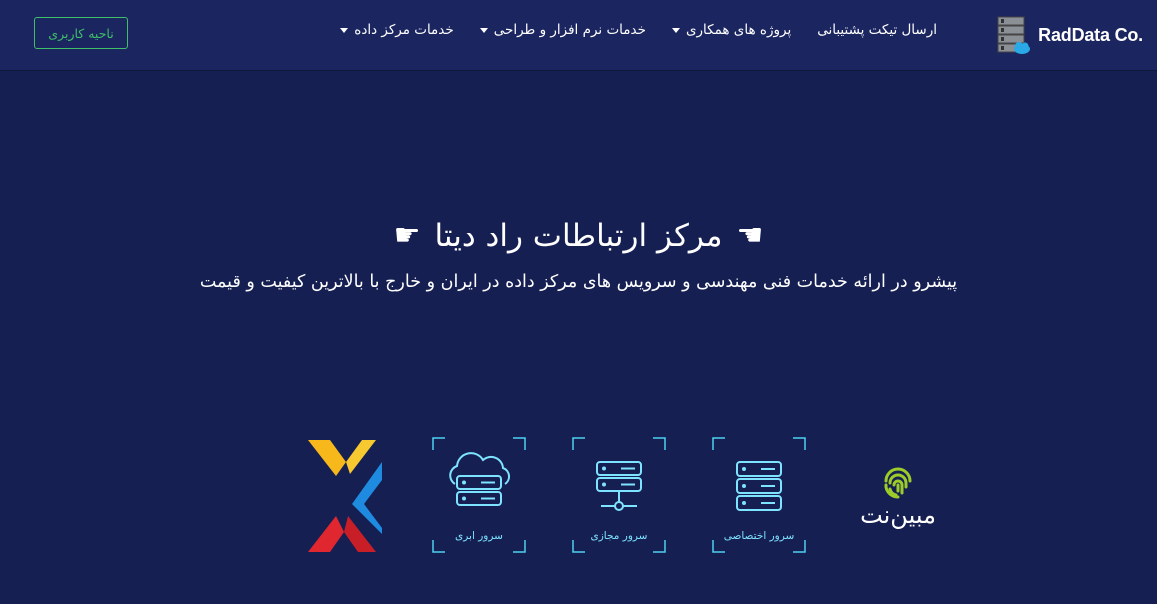  I want to click on brand-name: RadData Co., so click(1090, 34).